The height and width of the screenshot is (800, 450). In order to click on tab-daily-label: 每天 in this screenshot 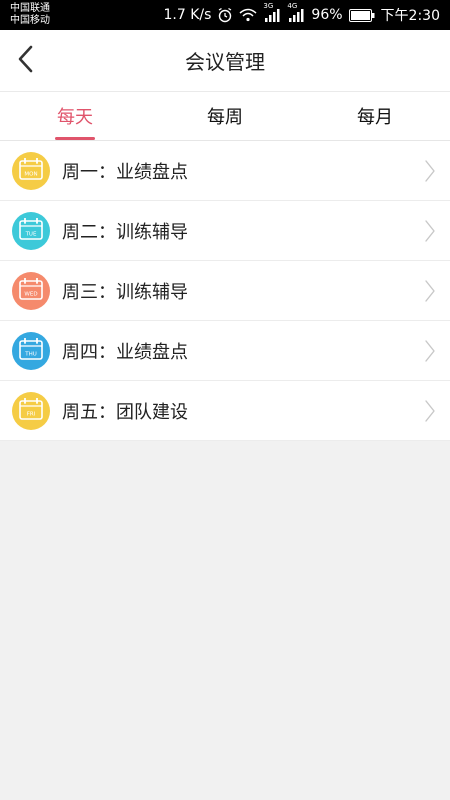, I will do `click(75, 117)`.